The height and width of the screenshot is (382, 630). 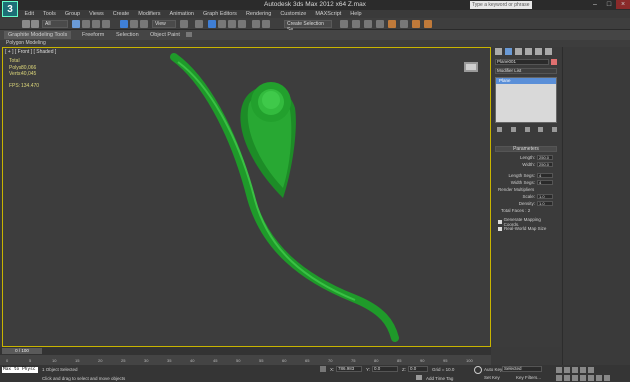 I want to click on time-slider: 0 / 100, so click(x=245, y=351).